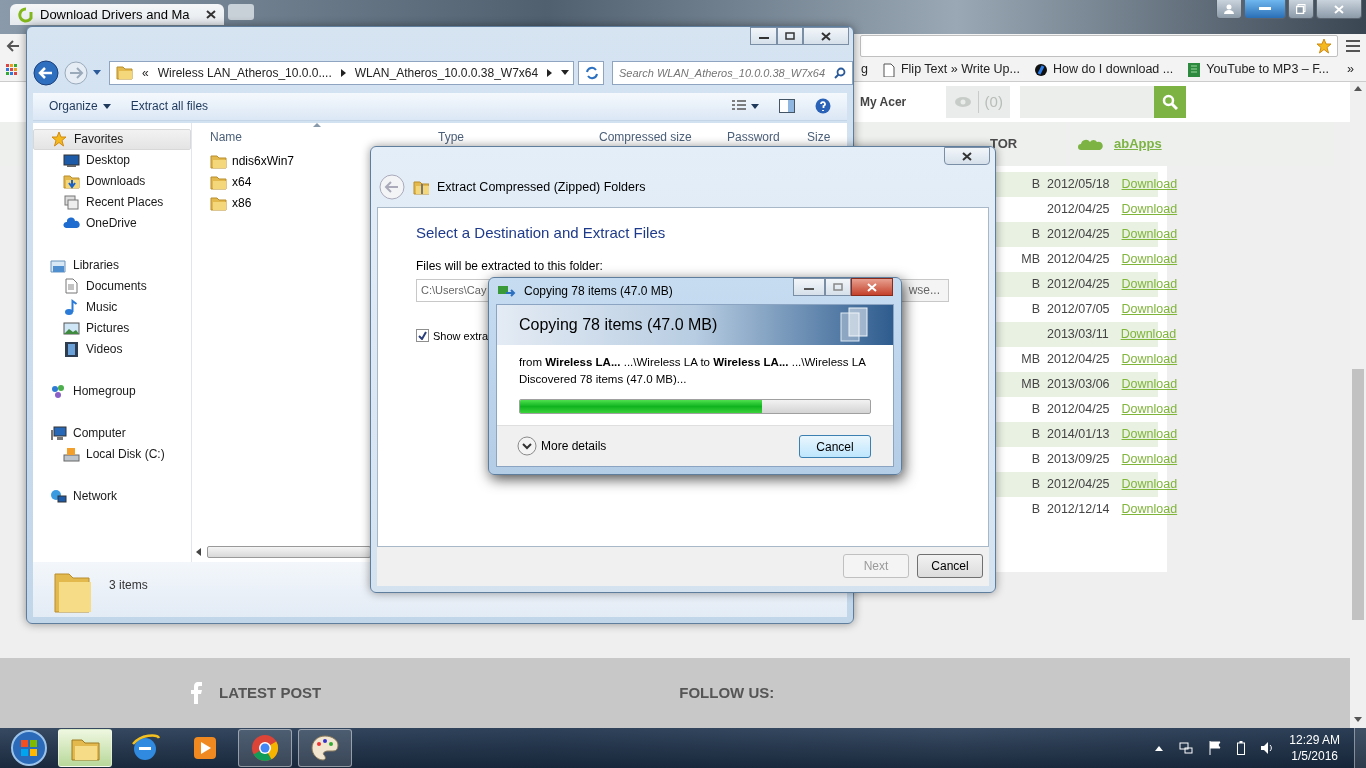  What do you see at coordinates (145, 72) in the screenshot?
I see `breadcrumb-overflow: «` at bounding box center [145, 72].